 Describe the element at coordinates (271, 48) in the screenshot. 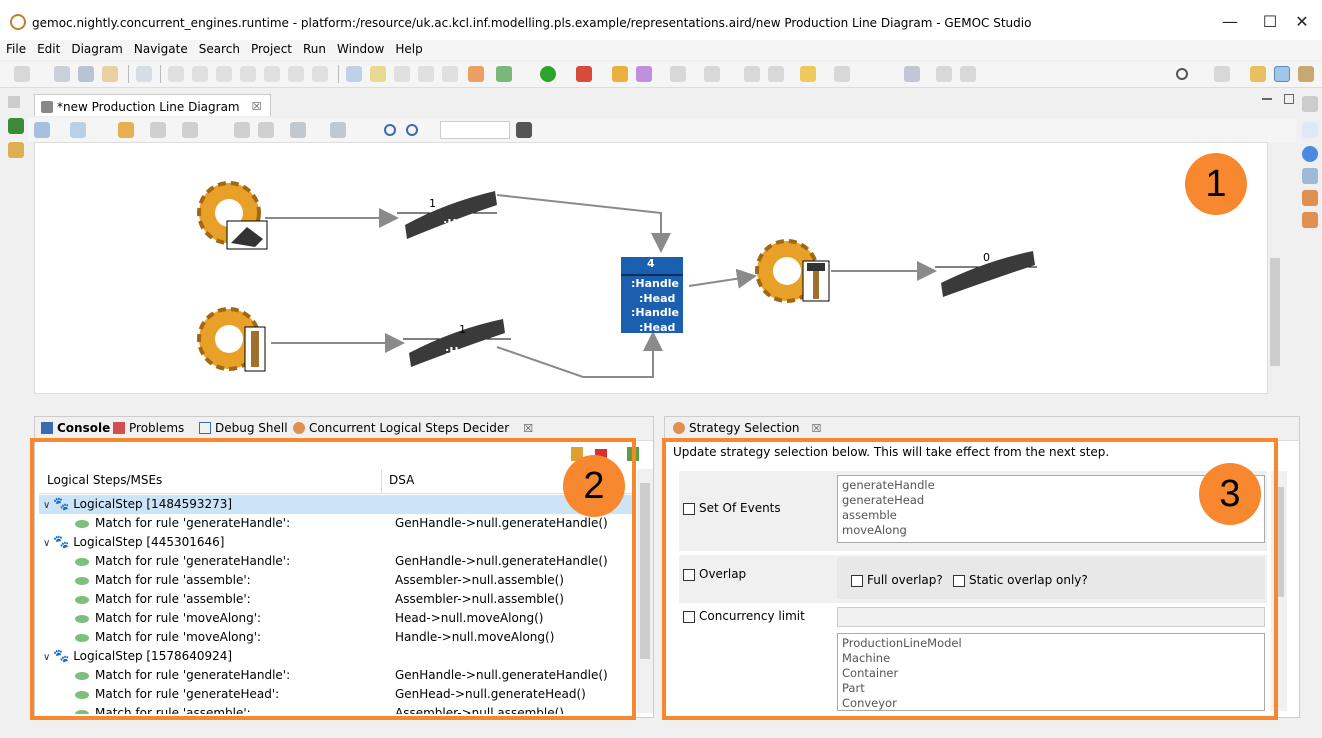

I see `menu-project: Project` at that location.